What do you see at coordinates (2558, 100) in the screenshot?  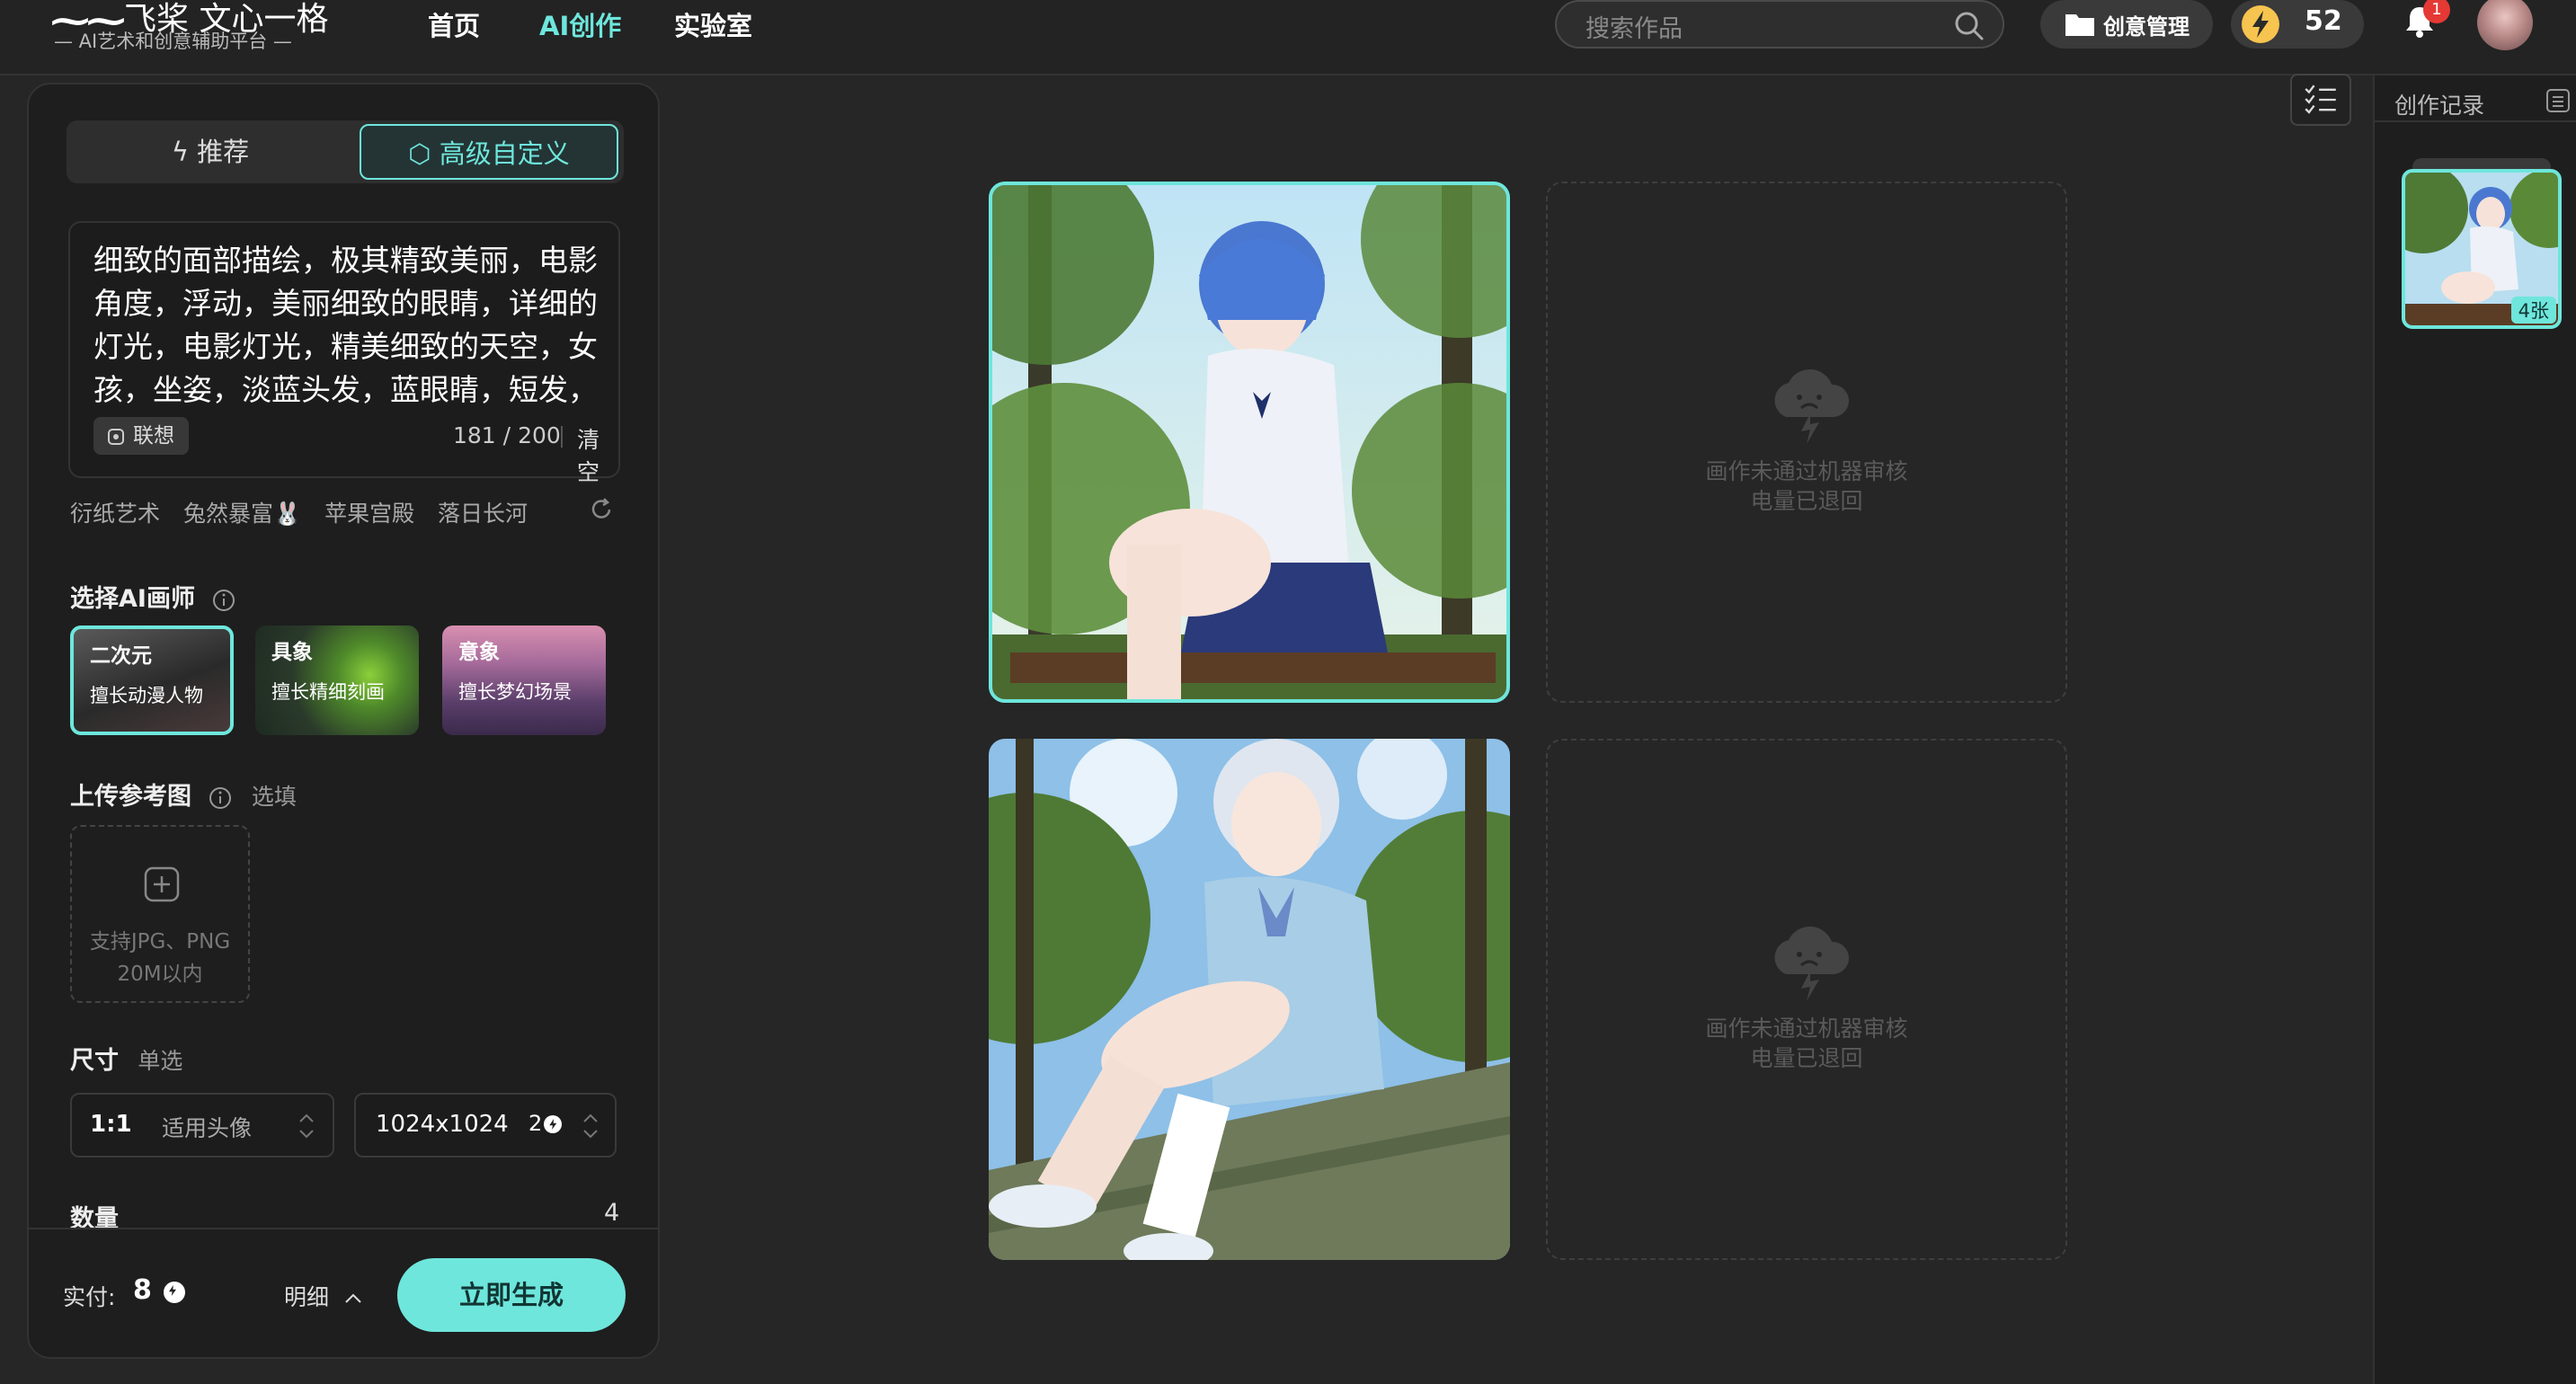 I see `list-icon` at bounding box center [2558, 100].